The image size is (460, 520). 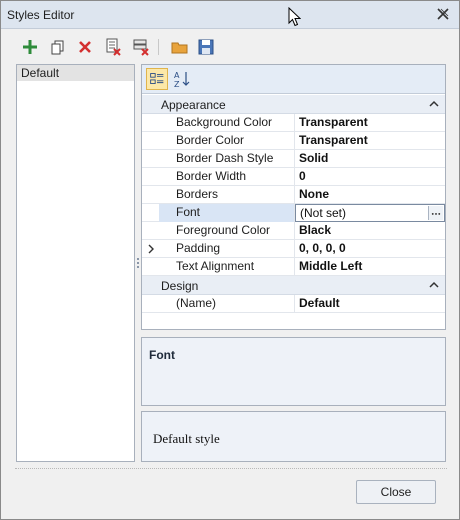 What do you see at coordinates (138, 264) in the screenshot?
I see `vertical-splitter` at bounding box center [138, 264].